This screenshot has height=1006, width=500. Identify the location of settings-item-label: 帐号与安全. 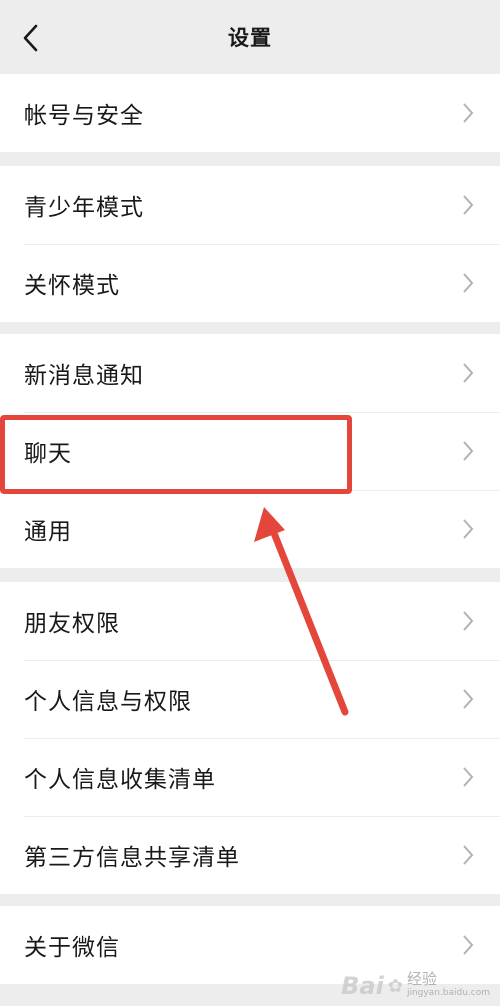
(84, 116).